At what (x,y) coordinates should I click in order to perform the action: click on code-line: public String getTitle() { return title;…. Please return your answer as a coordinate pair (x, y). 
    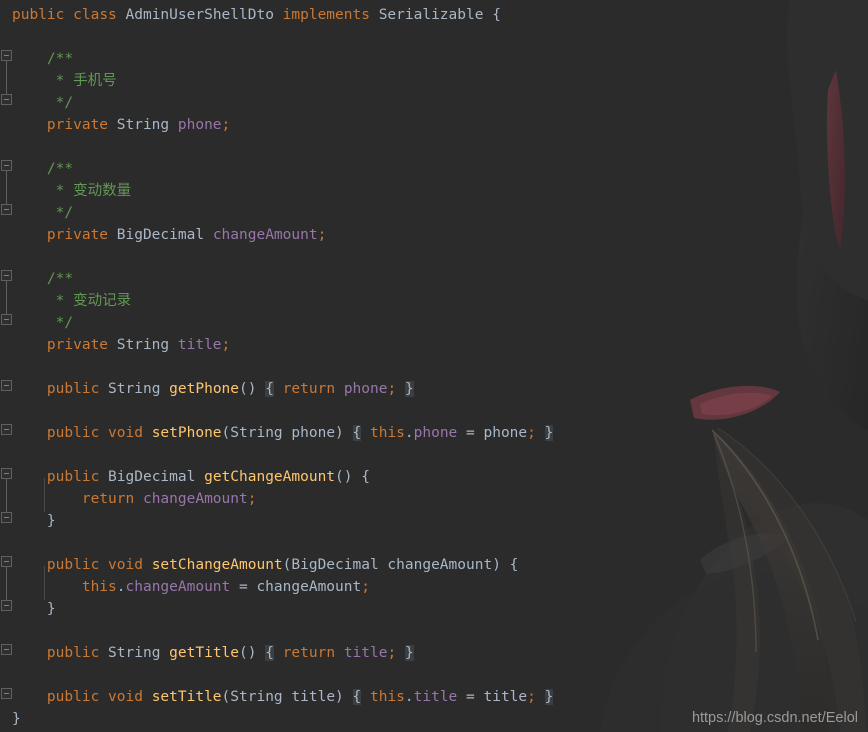
    Looking at the image, I should click on (213, 653).